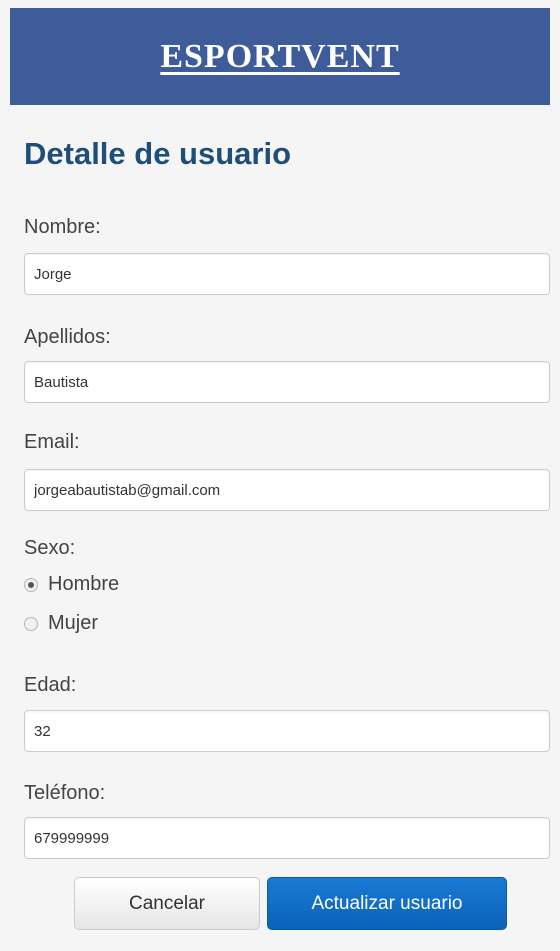 The image size is (560, 951). I want to click on email-label: Email:, so click(52, 442).